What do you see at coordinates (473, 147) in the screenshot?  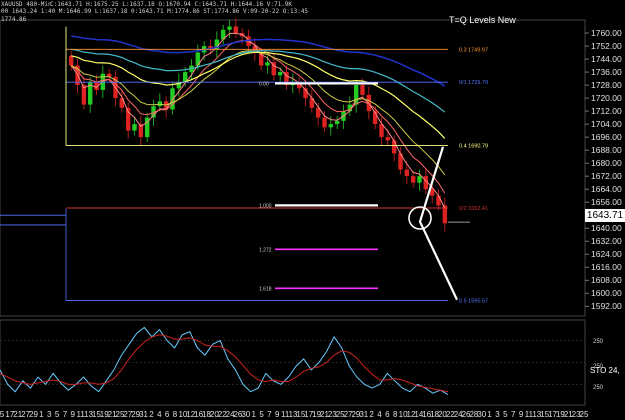 I see `level-label: 0.4 1690.79` at bounding box center [473, 147].